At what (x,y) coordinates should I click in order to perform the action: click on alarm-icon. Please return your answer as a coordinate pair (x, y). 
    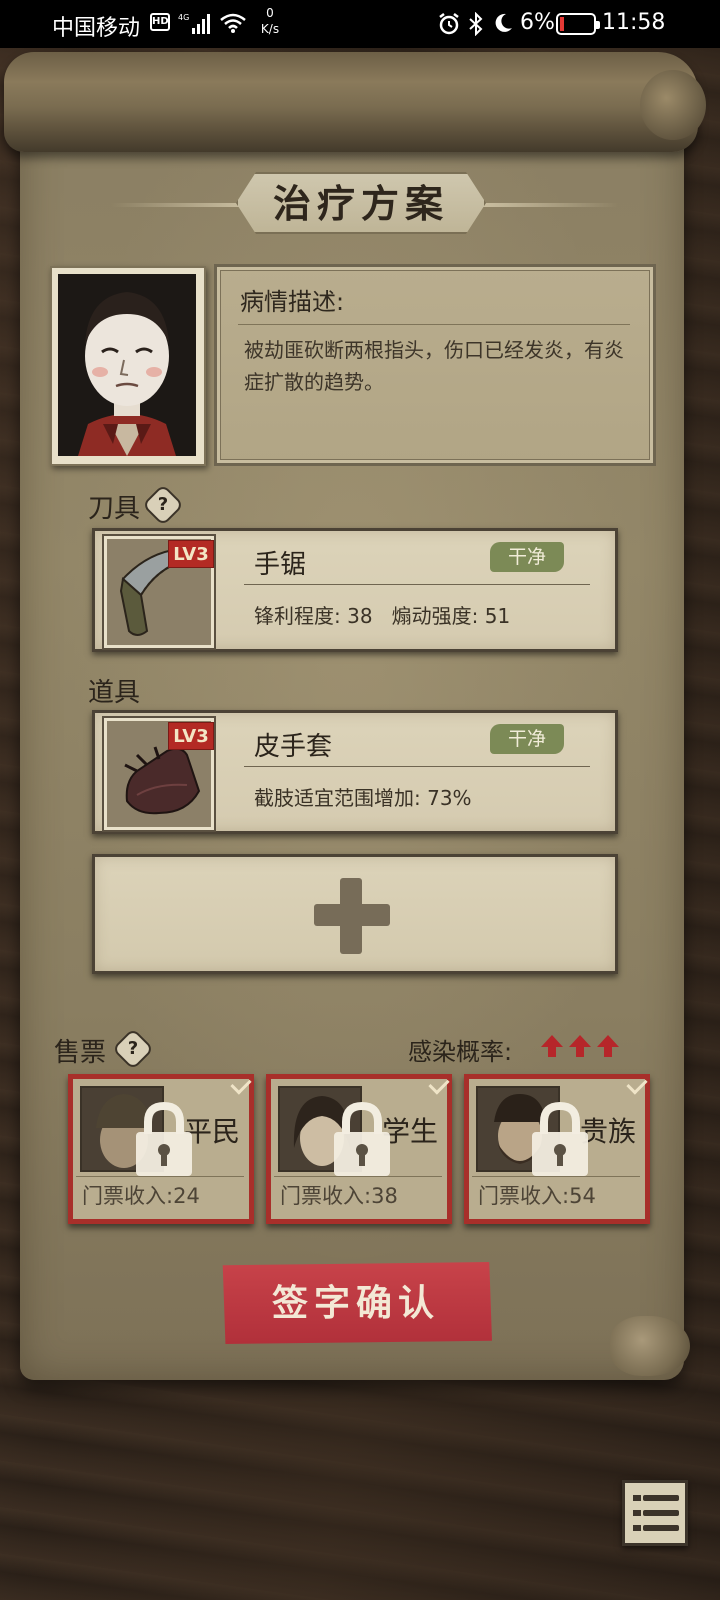
    Looking at the image, I should click on (449, 24).